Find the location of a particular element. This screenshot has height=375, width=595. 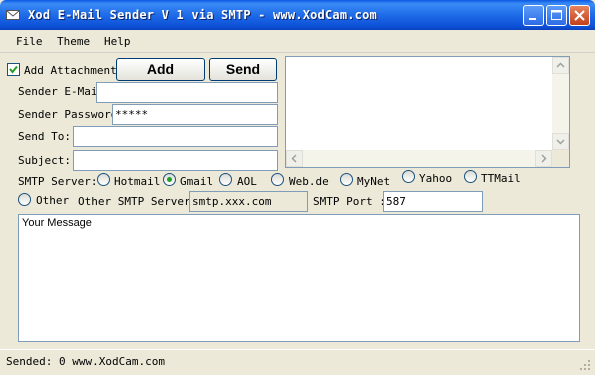

other-smtp-server-field: smtp.xxx.com is located at coordinates (248, 201).